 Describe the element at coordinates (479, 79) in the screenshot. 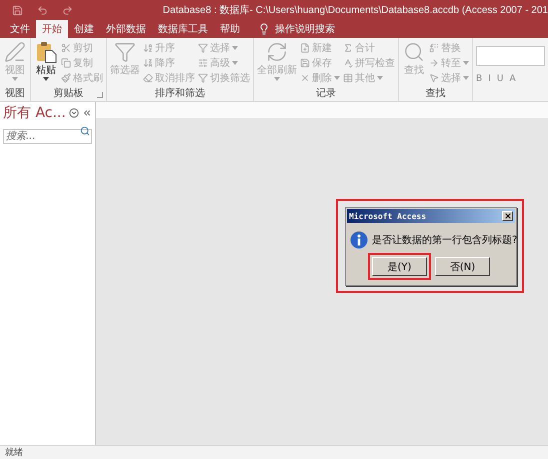

I see `format-button: B` at that location.